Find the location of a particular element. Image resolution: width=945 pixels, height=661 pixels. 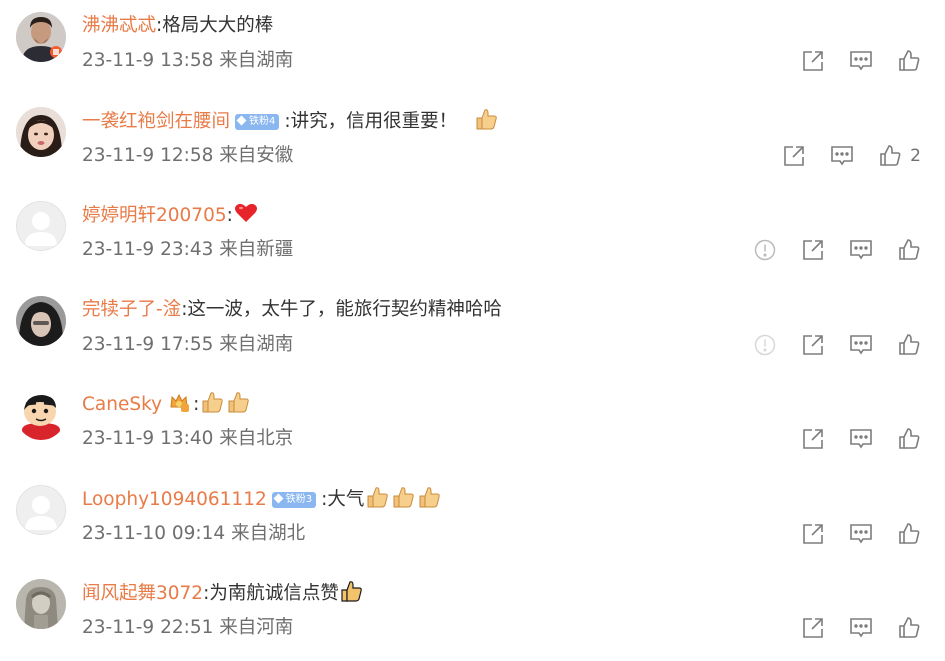

comment-item: 闻风起舞3072:为南航诚信点赞 23-11-9 22:51 来自河南 is located at coordinates (472, 614).